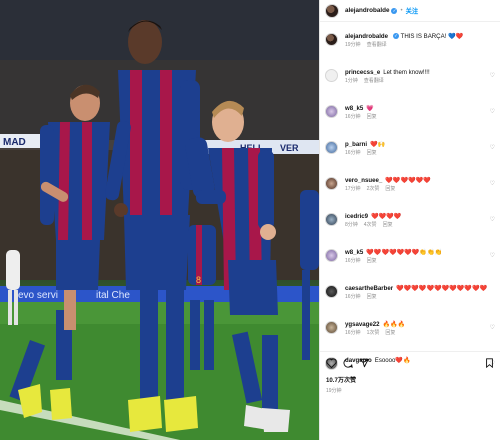 This screenshot has height=440, width=500. I want to click on comment-username: caesartheBarber, so click(369, 288).